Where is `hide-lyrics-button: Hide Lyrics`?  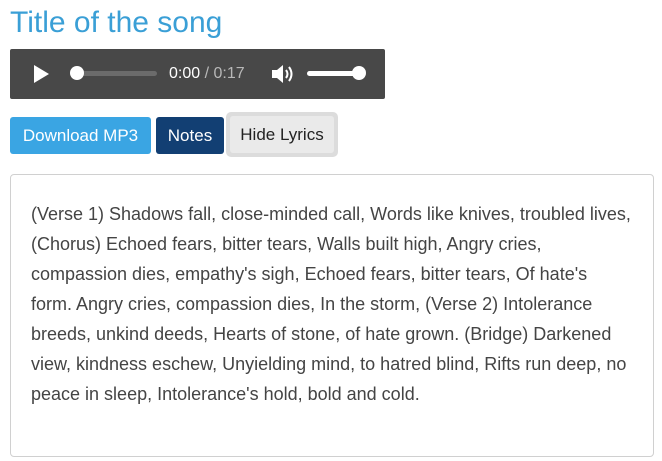 hide-lyrics-button: Hide Lyrics is located at coordinates (282, 134).